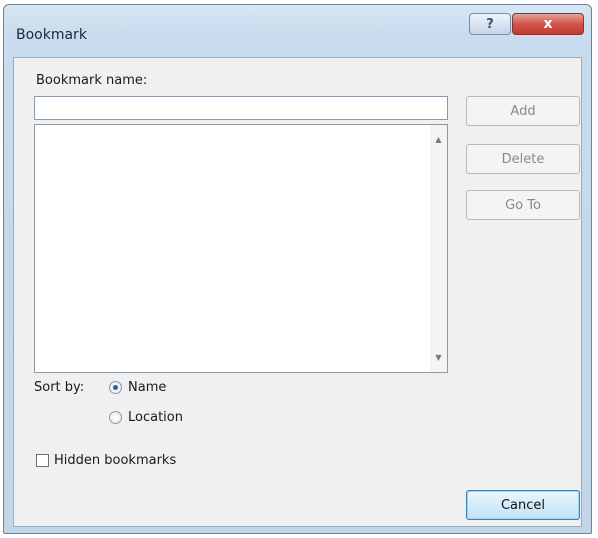  What do you see at coordinates (438, 357) in the screenshot?
I see `scroll-down-arrow-icon: ▼` at bounding box center [438, 357].